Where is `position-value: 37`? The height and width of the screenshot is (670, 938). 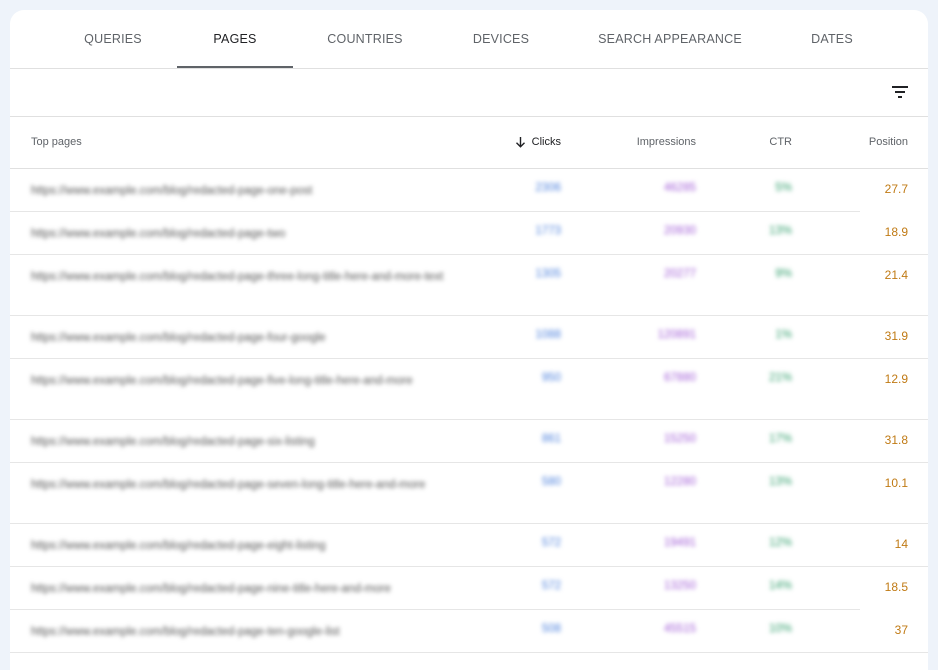 position-value: 37 is located at coordinates (901, 630).